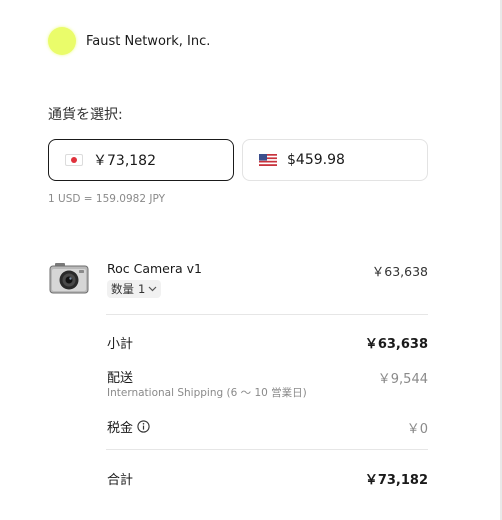 The image size is (502, 520). What do you see at coordinates (120, 378) in the screenshot?
I see `shipping-label: 配送` at bounding box center [120, 378].